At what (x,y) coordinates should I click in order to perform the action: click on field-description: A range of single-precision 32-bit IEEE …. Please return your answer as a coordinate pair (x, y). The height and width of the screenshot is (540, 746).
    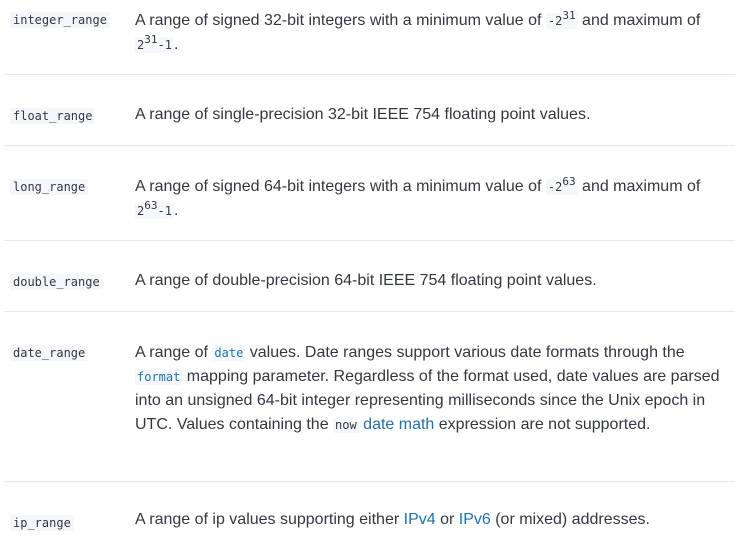
    Looking at the image, I should click on (363, 114).